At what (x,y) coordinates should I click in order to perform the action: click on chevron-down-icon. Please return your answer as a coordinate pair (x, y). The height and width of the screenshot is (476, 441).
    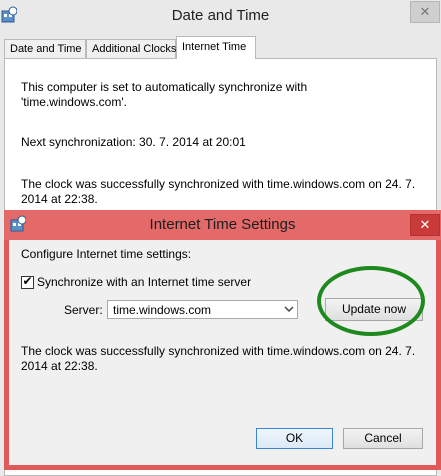
    Looking at the image, I should click on (289, 309).